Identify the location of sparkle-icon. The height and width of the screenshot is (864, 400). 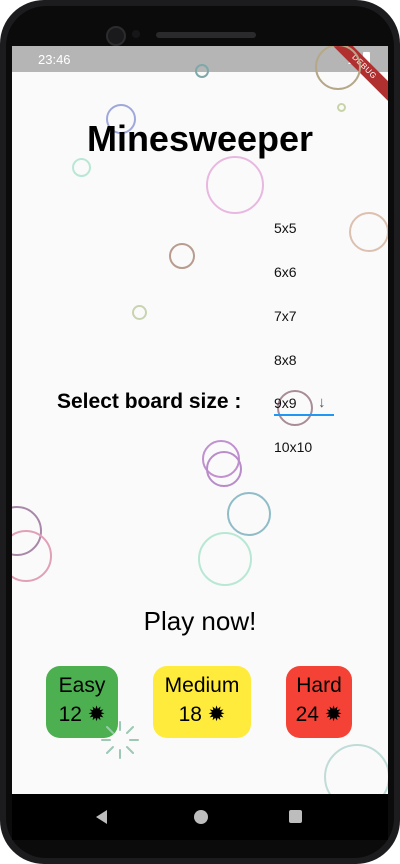
(120, 740).